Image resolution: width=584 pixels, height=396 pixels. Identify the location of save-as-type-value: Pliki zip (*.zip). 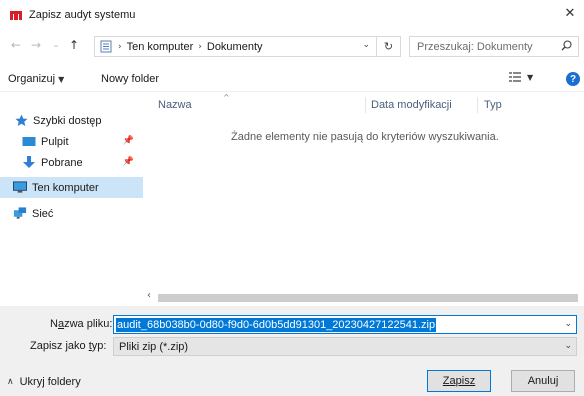
(154, 346).